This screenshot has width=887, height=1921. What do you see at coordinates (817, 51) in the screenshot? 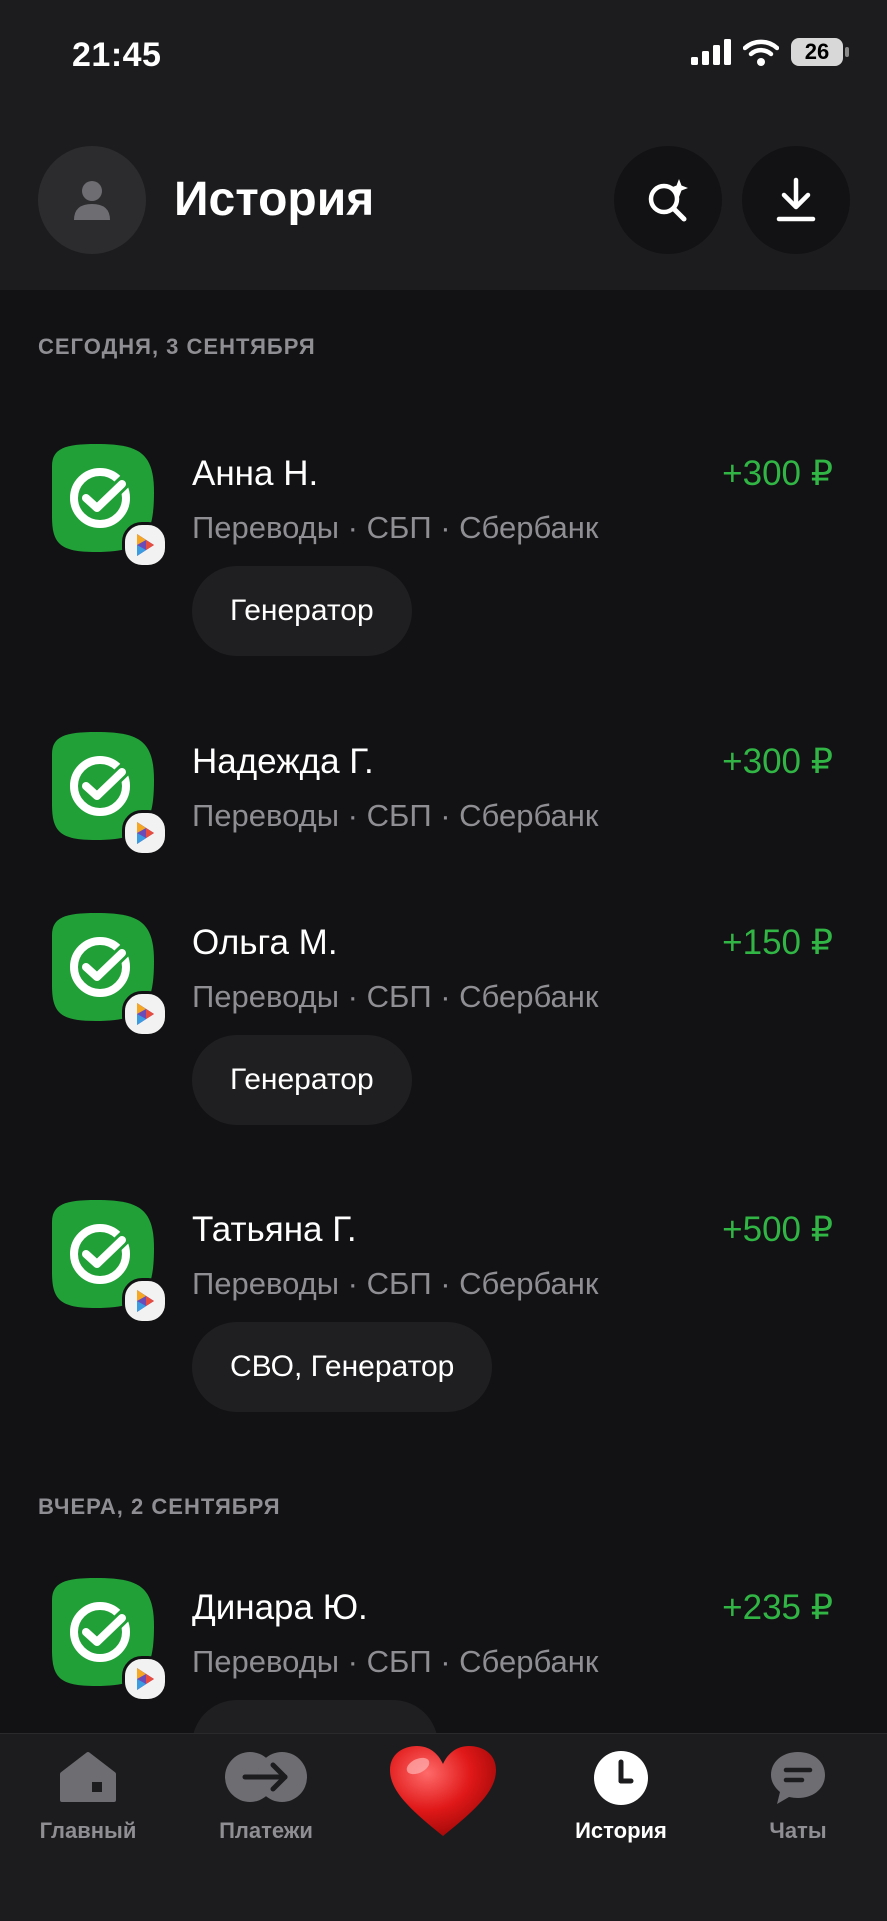
I see `battery-level: 26` at bounding box center [817, 51].